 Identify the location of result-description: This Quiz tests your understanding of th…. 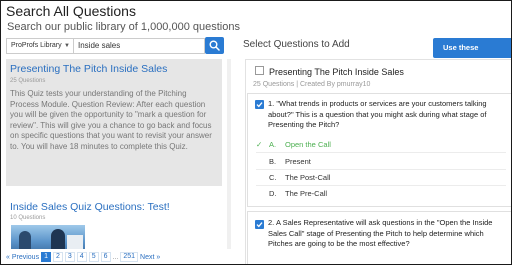
(111, 120).